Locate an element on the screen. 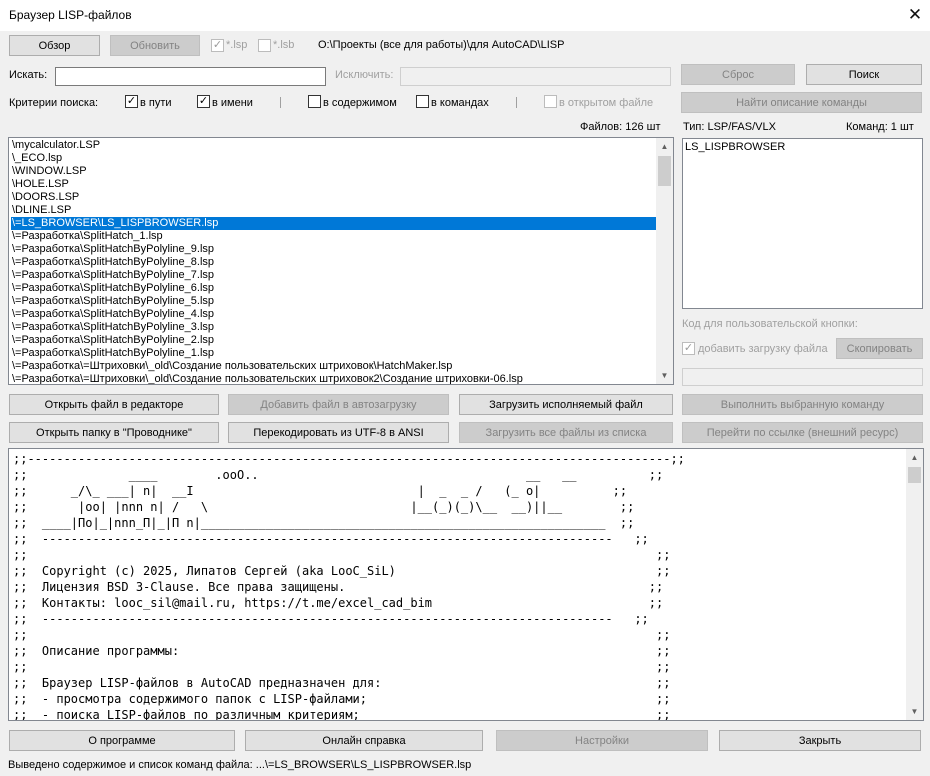 This screenshot has height=776, width=930. load-all-files-button: Загрузить все файлы из списка is located at coordinates (566, 432).